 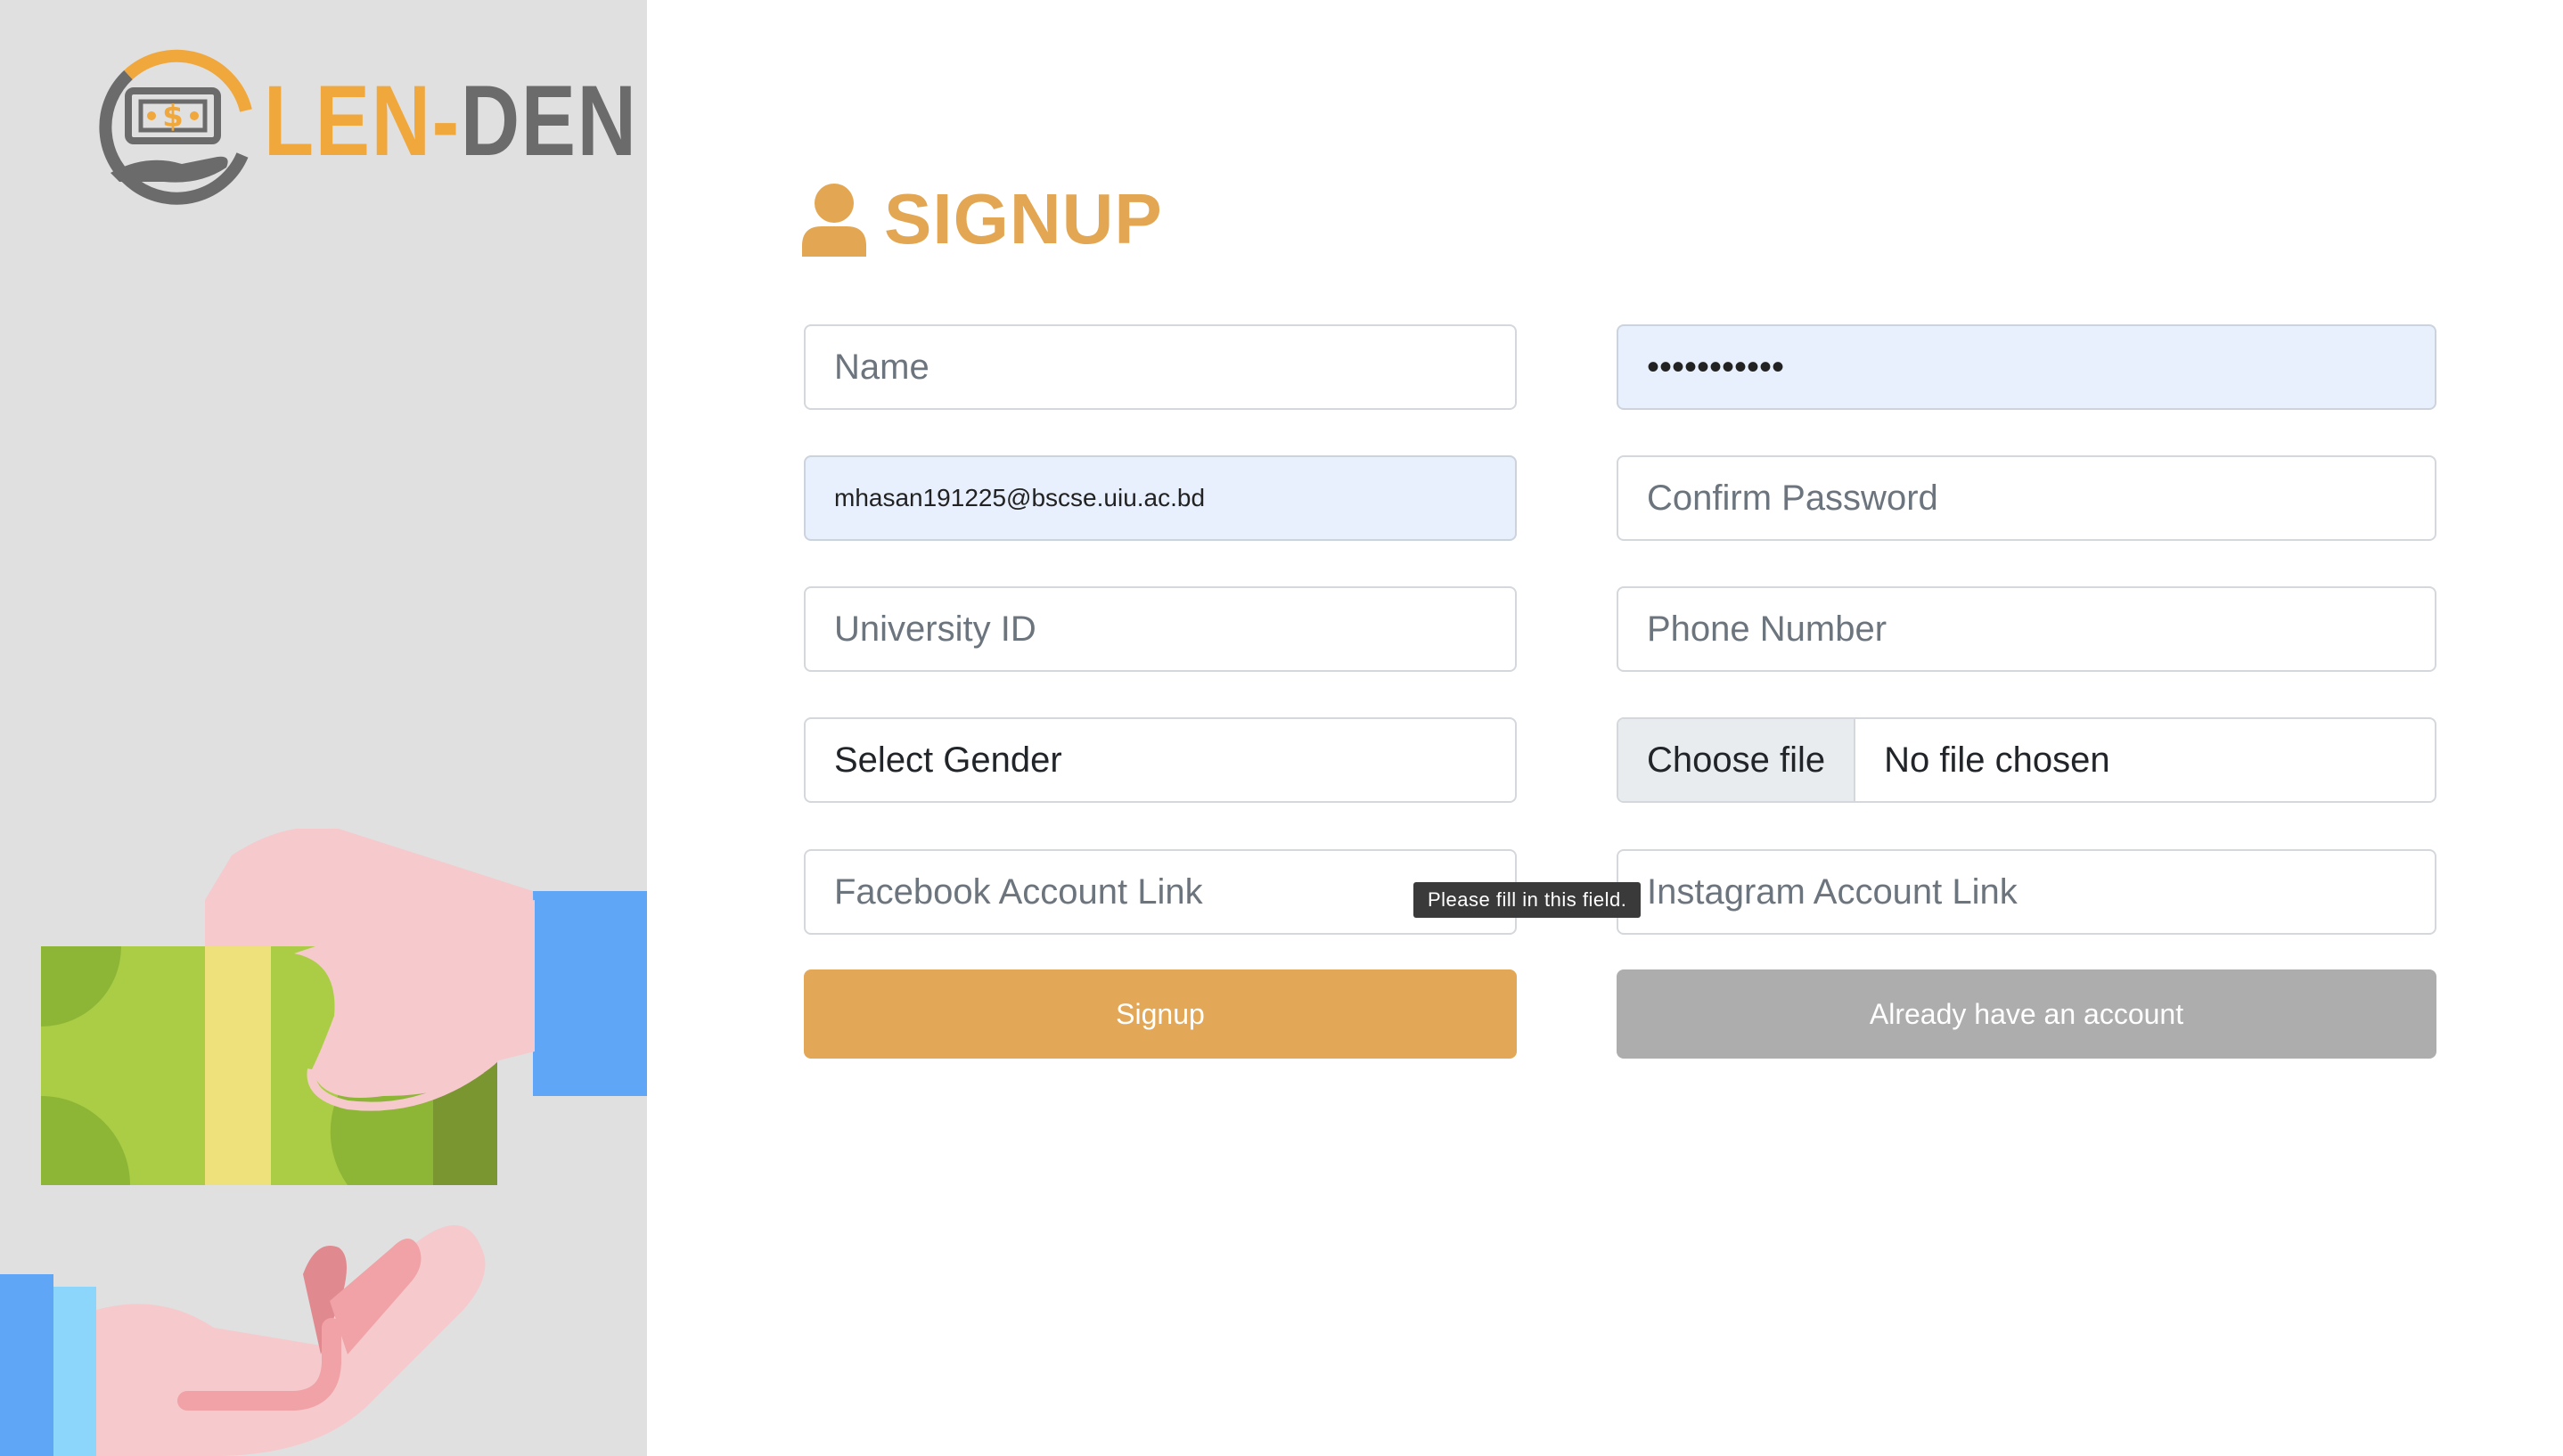 What do you see at coordinates (2026, 629) in the screenshot?
I see `phone-number-input` at bounding box center [2026, 629].